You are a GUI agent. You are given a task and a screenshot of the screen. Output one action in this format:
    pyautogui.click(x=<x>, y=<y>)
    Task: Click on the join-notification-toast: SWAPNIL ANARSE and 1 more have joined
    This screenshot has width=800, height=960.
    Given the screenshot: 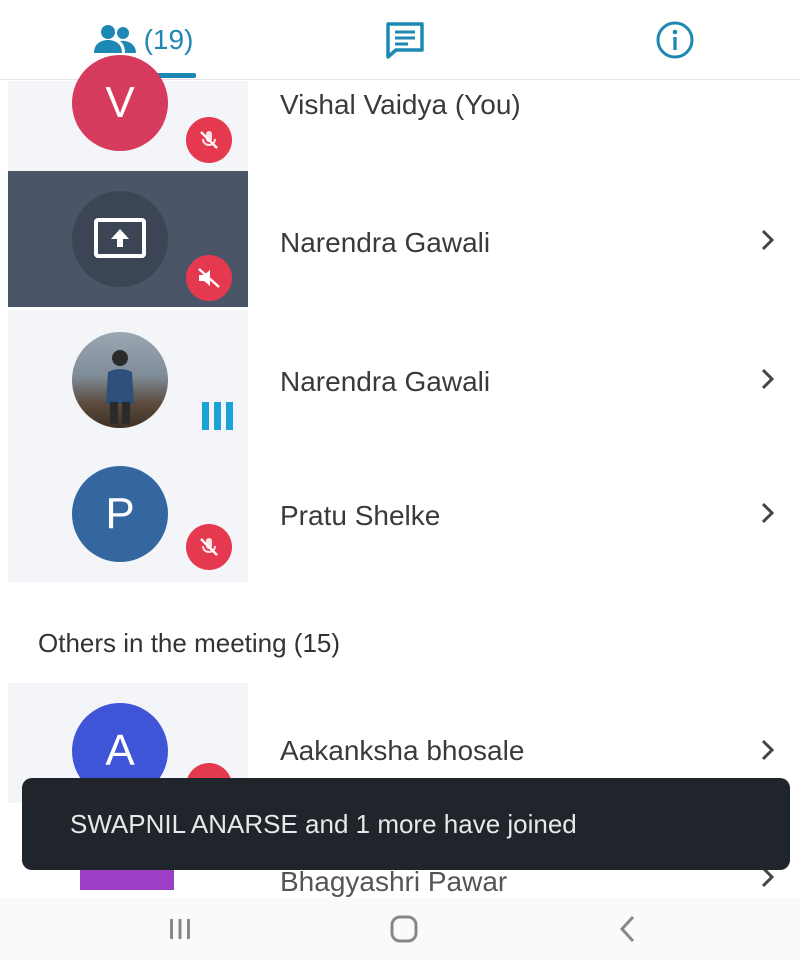 What is the action you would take?
    pyautogui.click(x=406, y=824)
    